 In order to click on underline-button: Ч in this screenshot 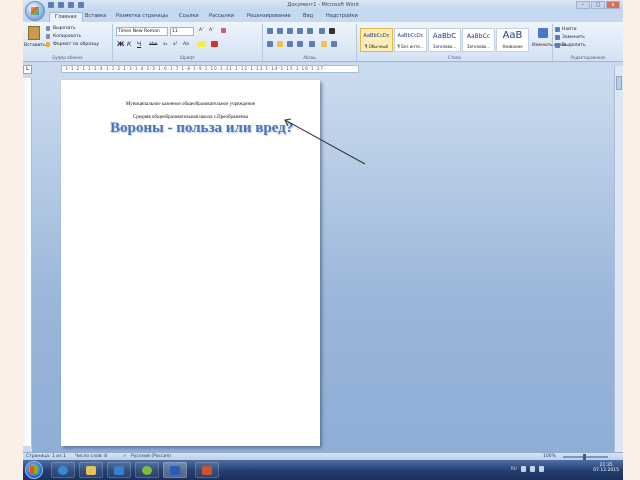, I will do `click(139, 44)`.